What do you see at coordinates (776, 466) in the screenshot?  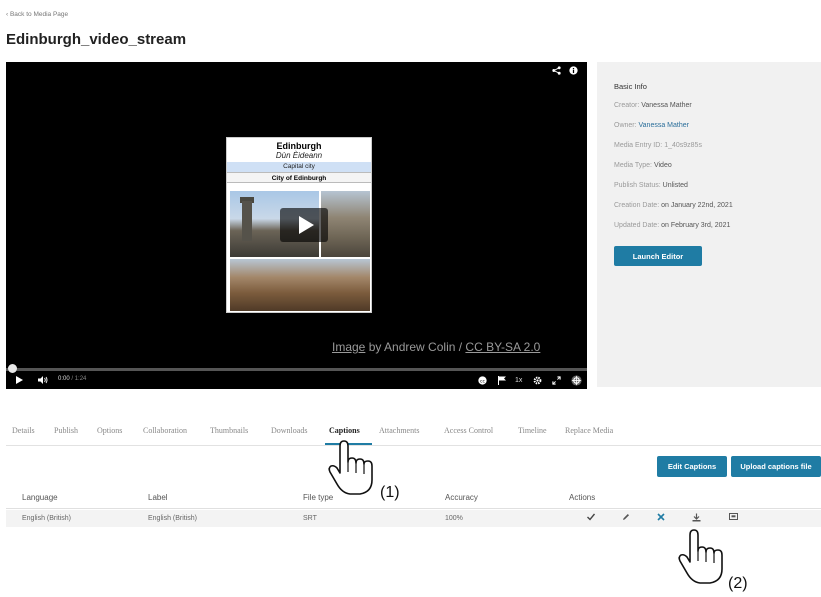 I see `upload-captions-button: Upload captions file` at bounding box center [776, 466].